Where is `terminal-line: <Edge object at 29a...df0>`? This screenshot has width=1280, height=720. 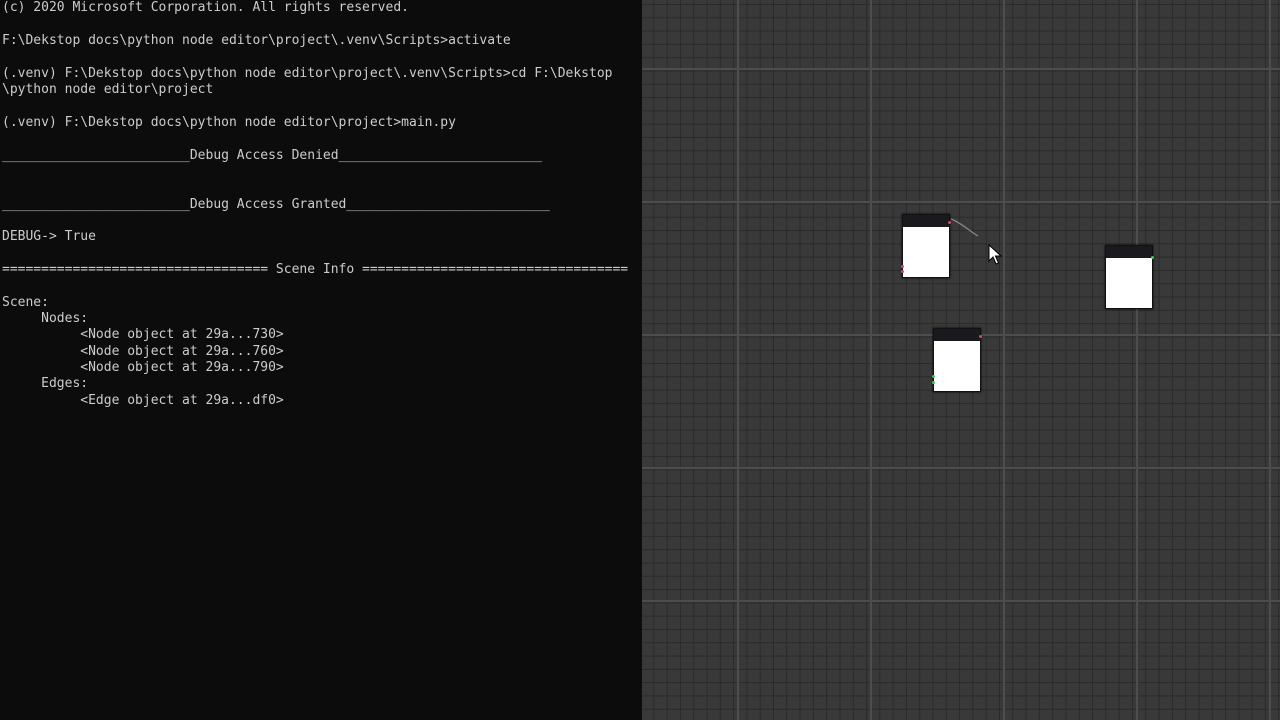
terminal-line: <Edge object at 29a...df0> is located at coordinates (143, 400).